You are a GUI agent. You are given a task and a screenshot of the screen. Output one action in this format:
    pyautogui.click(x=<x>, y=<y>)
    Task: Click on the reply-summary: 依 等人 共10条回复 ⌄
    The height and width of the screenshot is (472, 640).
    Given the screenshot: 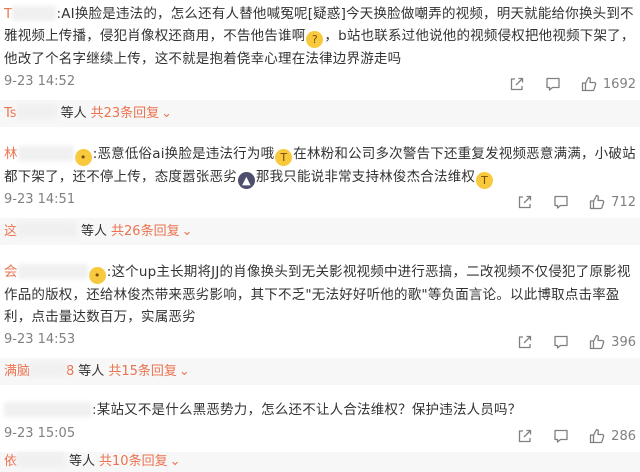 What is the action you would take?
    pyautogui.click(x=320, y=462)
    